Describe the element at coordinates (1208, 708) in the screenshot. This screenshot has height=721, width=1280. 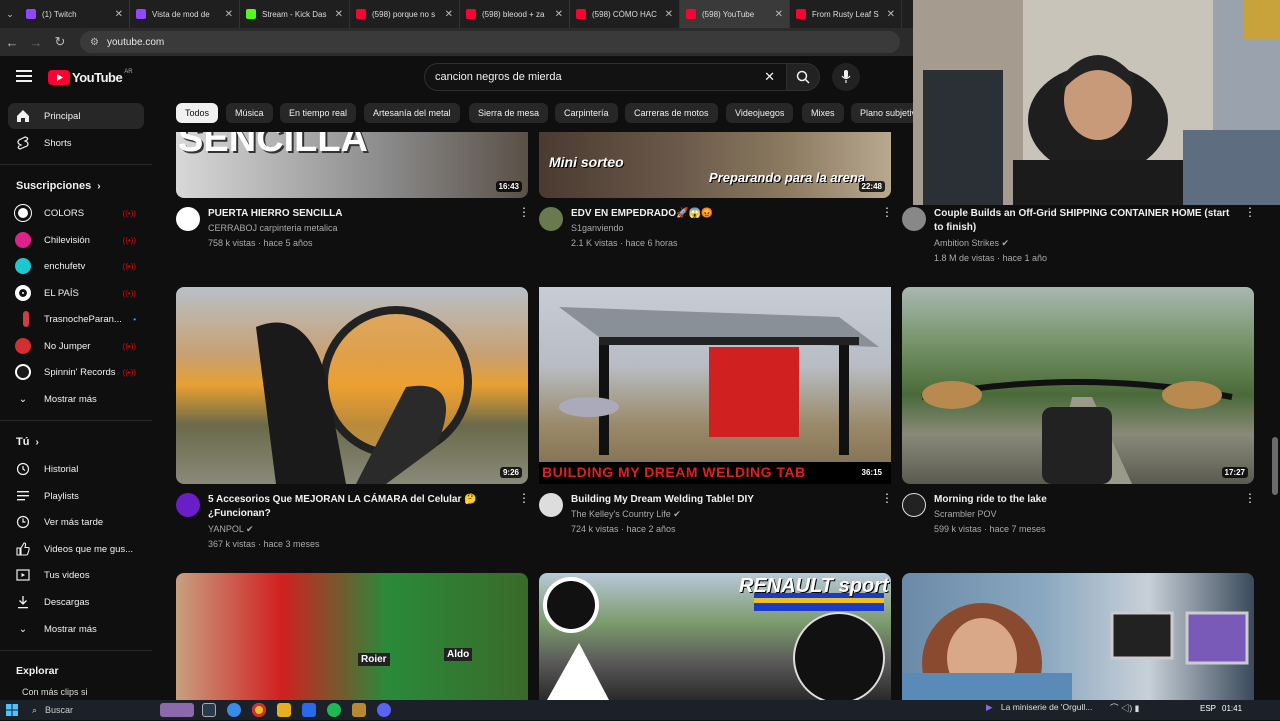
I see `language-indicator: ESP` at that location.